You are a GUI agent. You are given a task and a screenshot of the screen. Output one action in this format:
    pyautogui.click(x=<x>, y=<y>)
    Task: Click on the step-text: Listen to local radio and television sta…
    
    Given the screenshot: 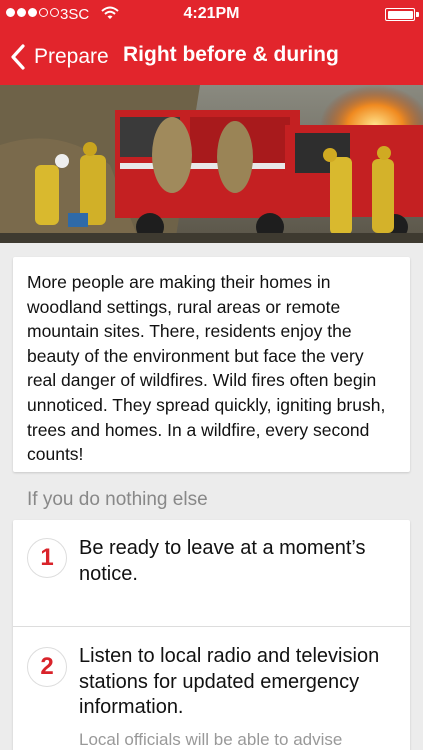 What is the action you would take?
    pyautogui.click(x=229, y=681)
    